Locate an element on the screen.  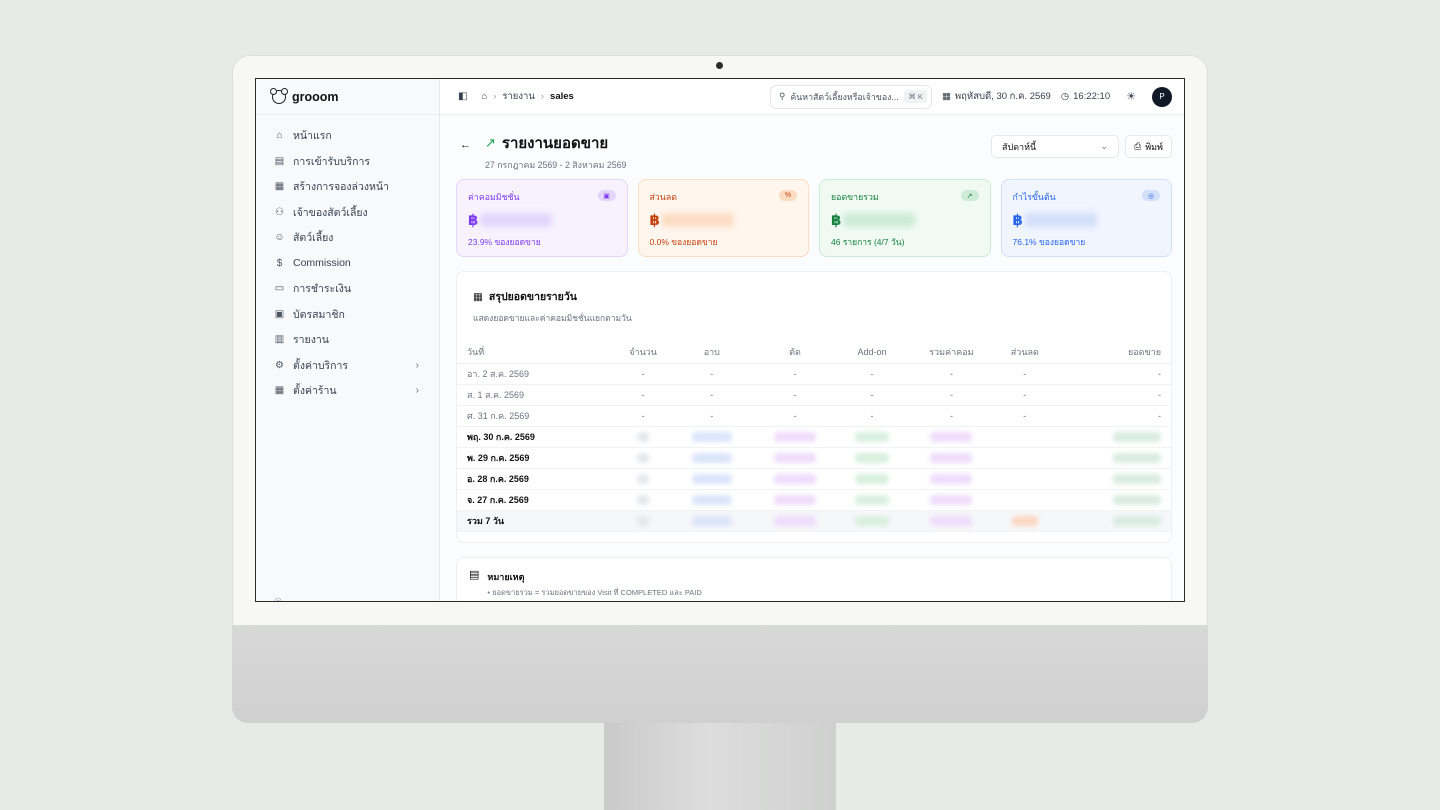
sidebar-footer: ◎ is located at coordinates (278, 599).